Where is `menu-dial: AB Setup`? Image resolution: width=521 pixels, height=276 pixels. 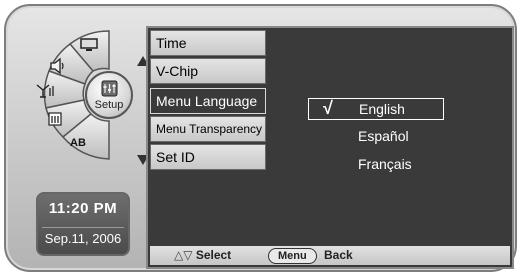 menu-dial: AB Setup is located at coordinates (89, 92).